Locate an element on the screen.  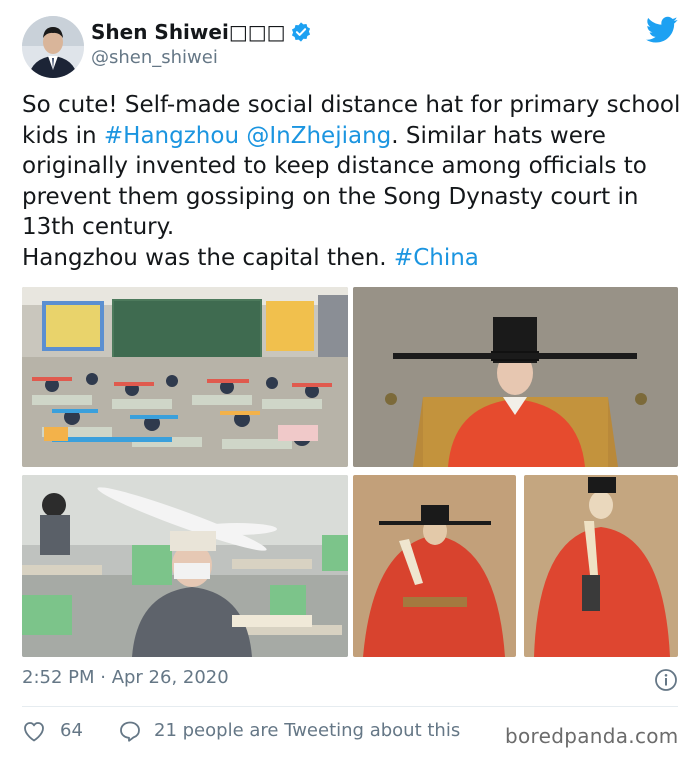
verified-badge-icon is located at coordinates (300, 32).